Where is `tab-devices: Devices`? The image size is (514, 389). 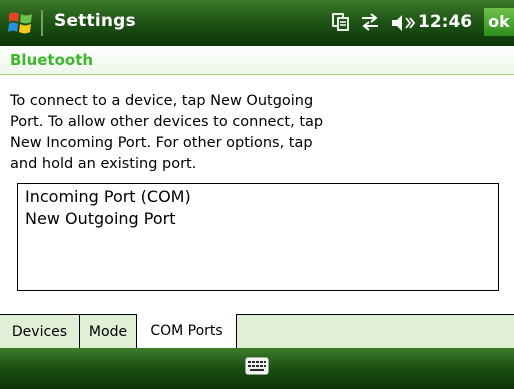 tab-devices: Devices is located at coordinates (40, 332).